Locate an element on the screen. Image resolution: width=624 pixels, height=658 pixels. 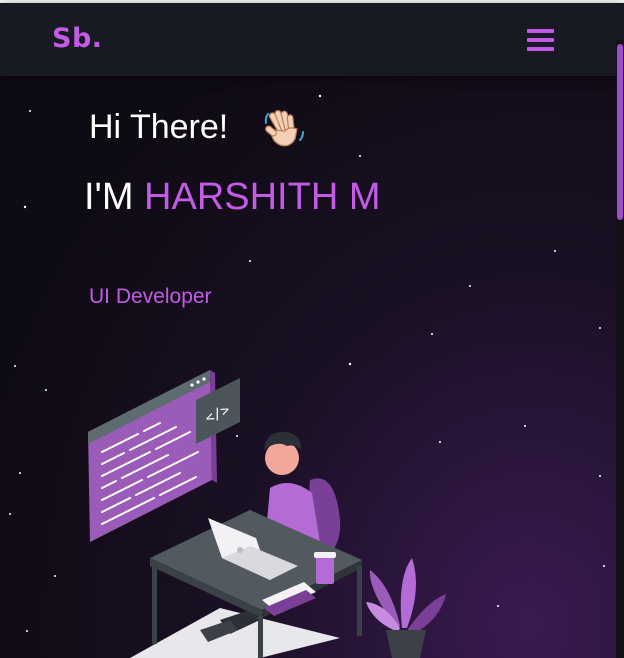
navbar: Sb. is located at coordinates (312, 39).